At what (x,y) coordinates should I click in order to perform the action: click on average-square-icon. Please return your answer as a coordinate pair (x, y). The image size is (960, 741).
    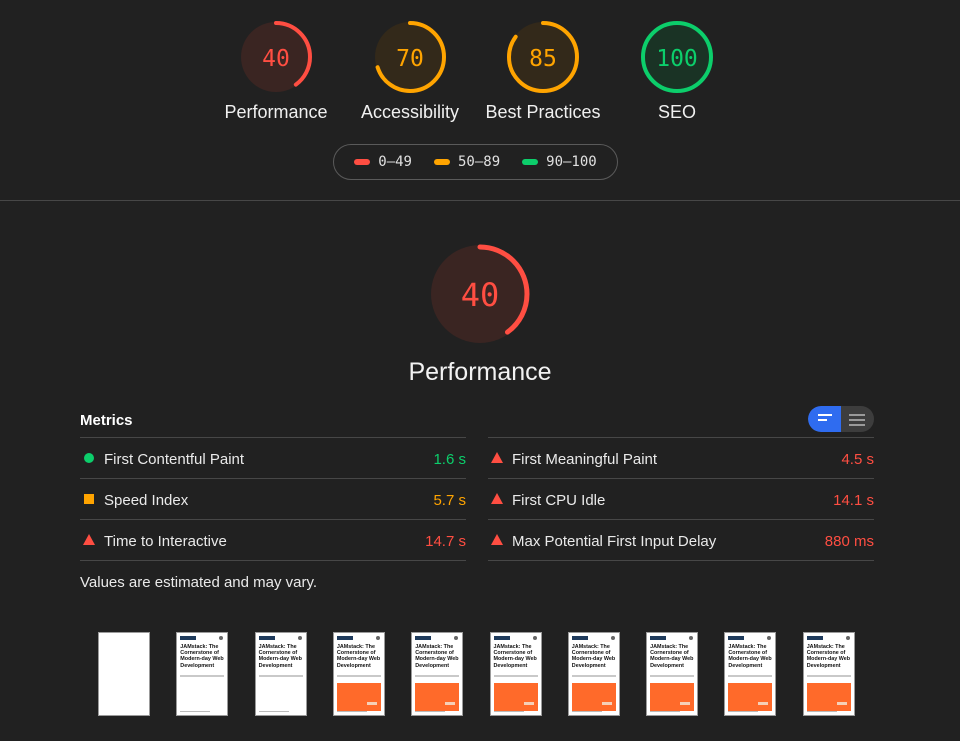
    Looking at the image, I should click on (89, 499).